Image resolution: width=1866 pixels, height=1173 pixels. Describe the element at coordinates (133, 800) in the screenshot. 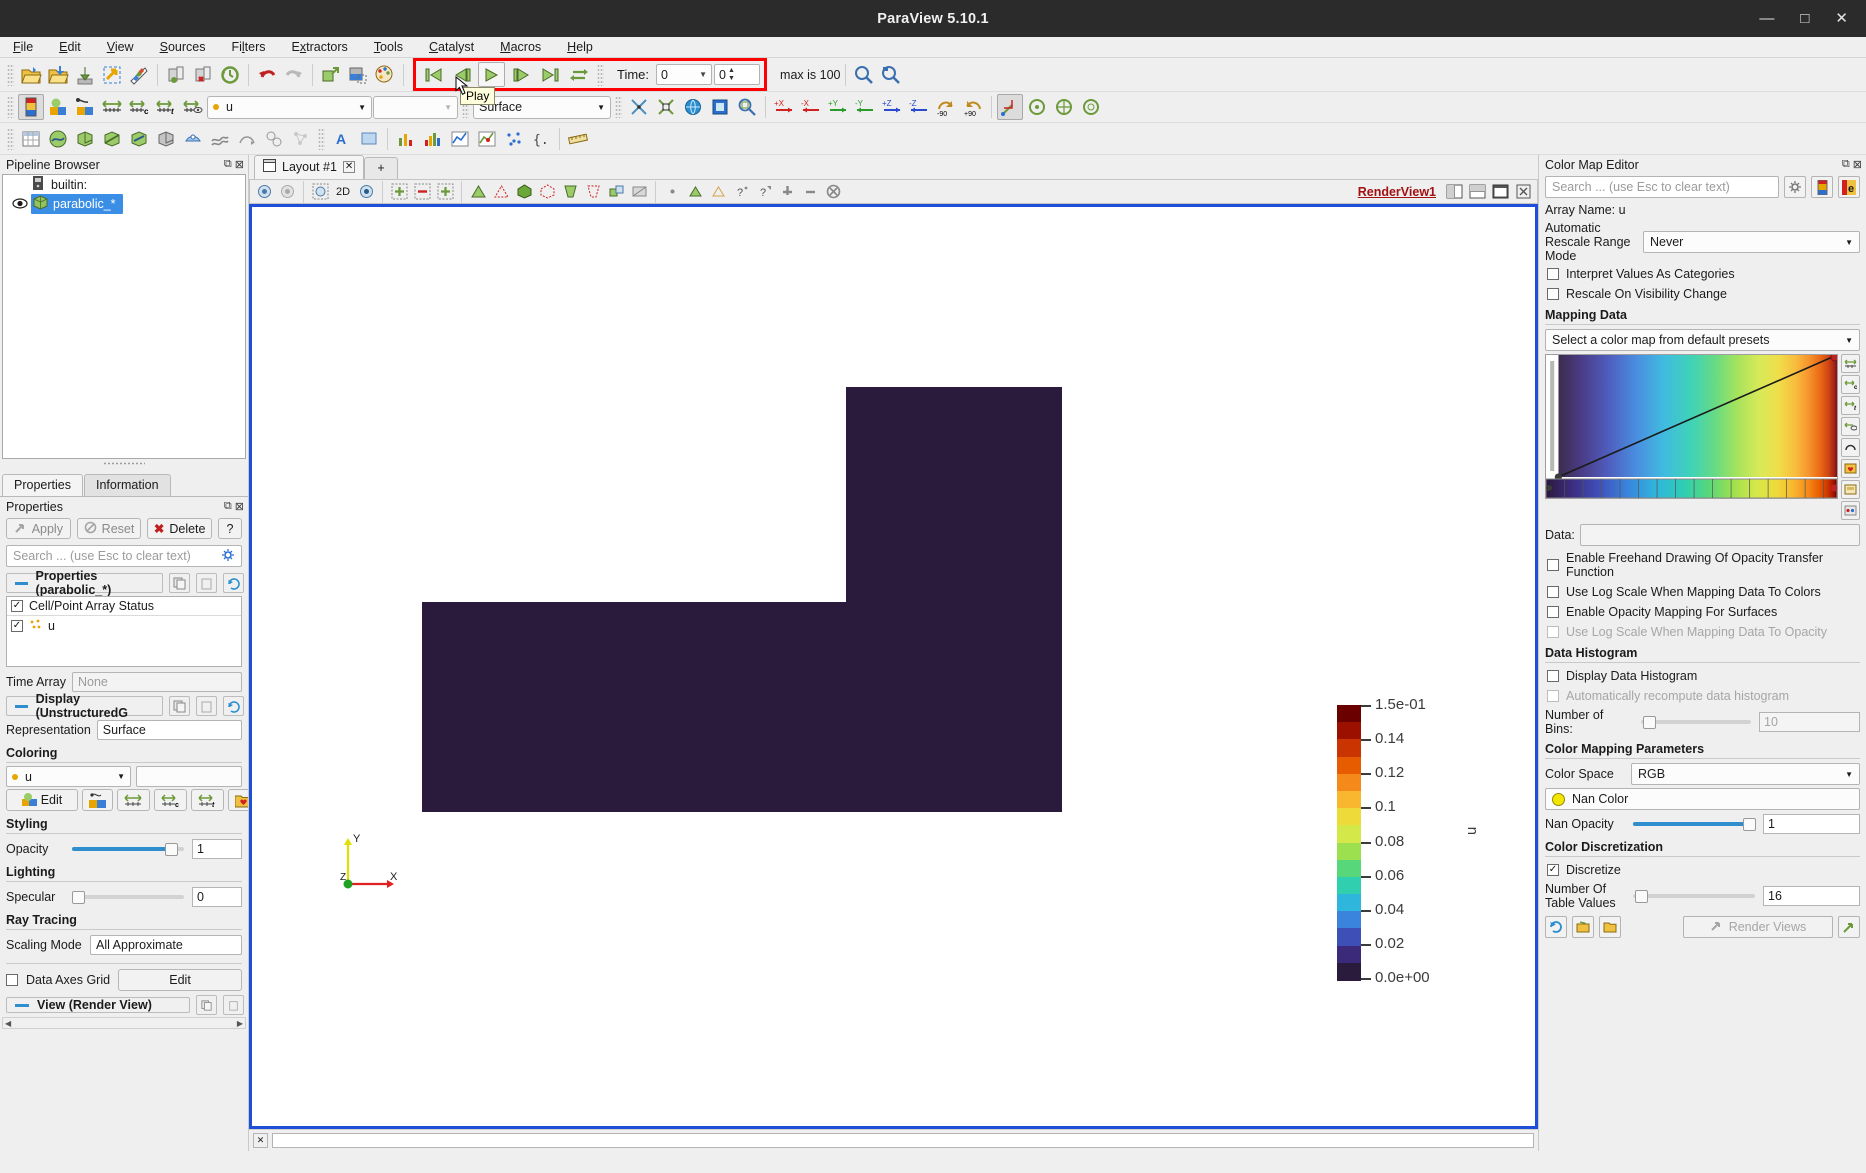

I see `rescale-to-data-button` at that location.